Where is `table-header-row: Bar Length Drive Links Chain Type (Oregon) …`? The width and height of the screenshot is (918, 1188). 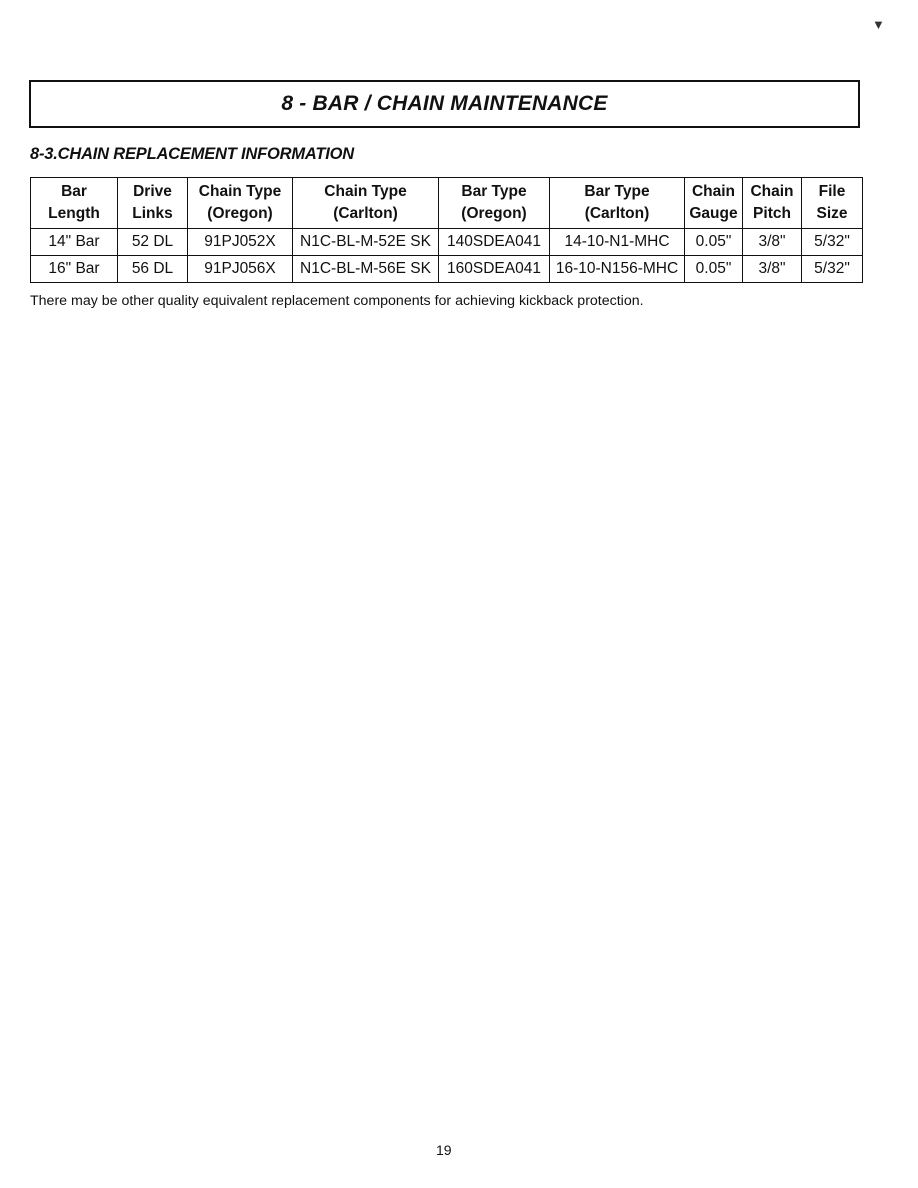
table-header-row: Bar Length Drive Links Chain Type (Oregon) … is located at coordinates (446, 203).